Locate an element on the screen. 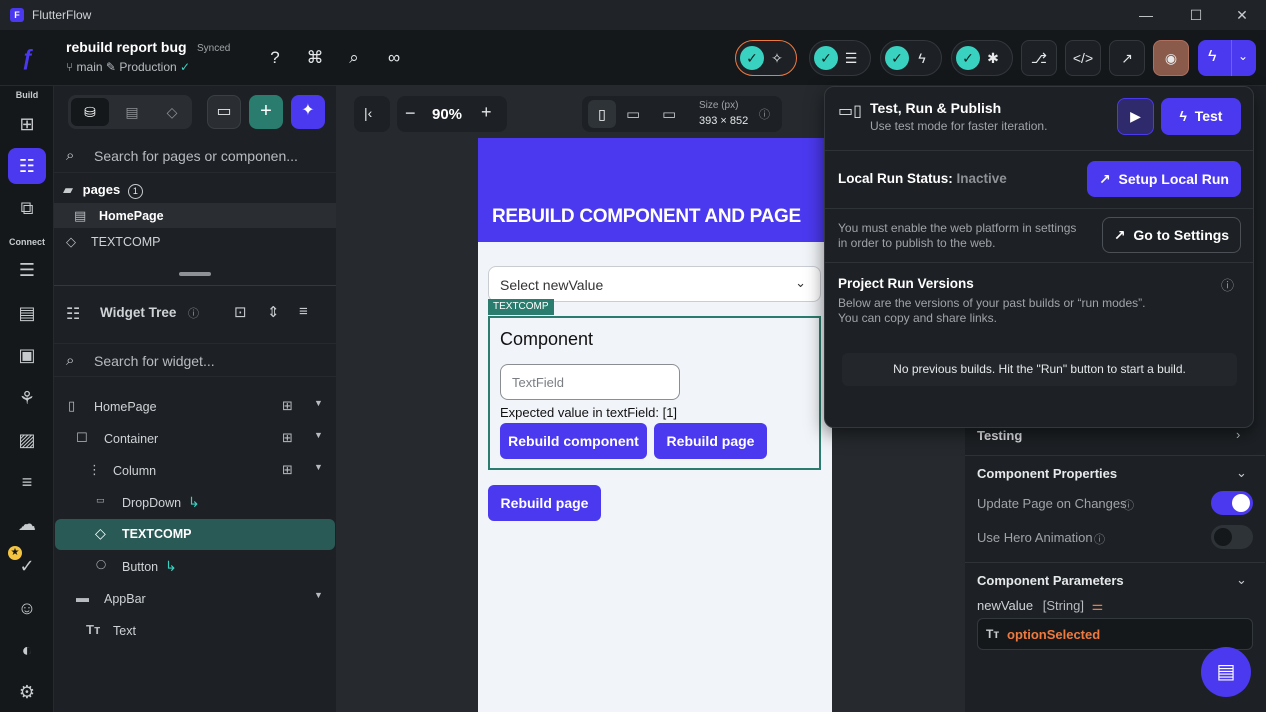  branch-info: ⑂ main ✎ Production ✓ is located at coordinates (128, 67).